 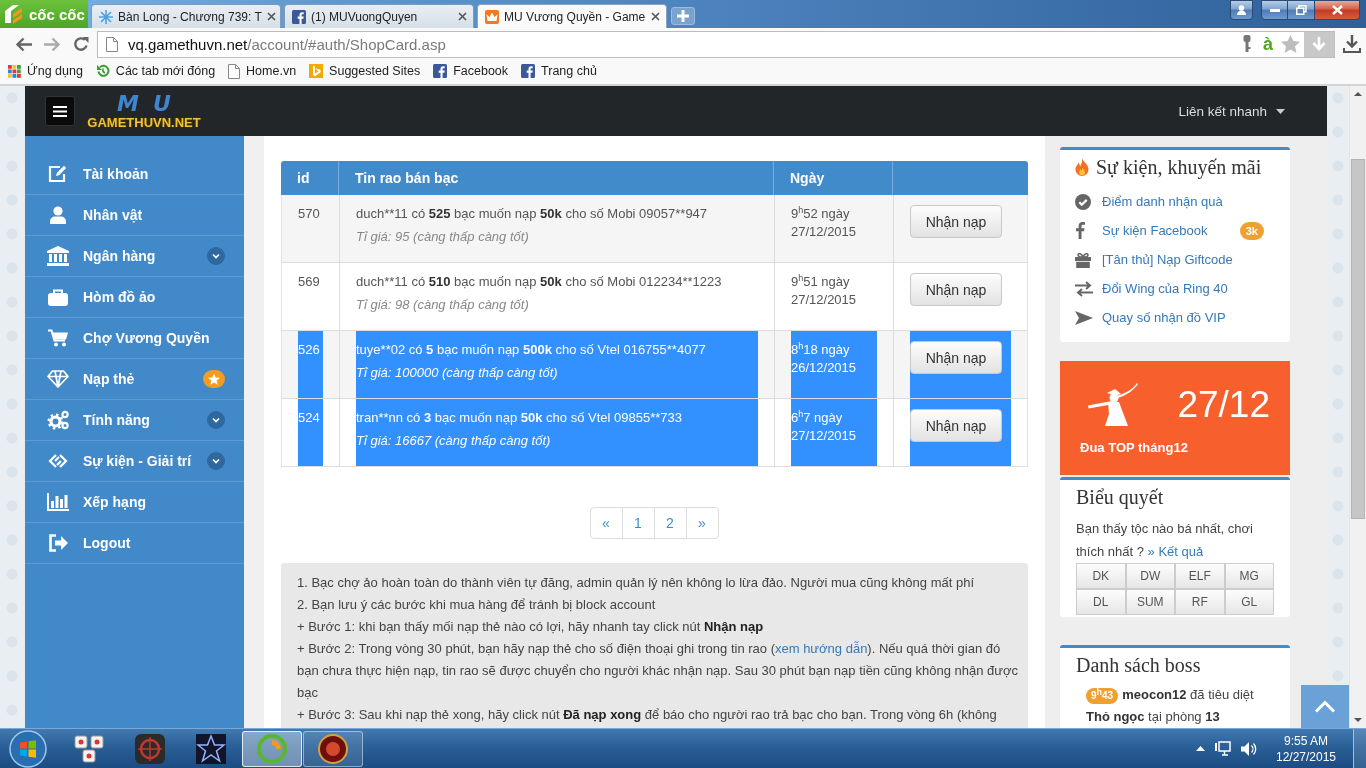 What do you see at coordinates (1149, 201) in the screenshot?
I see `event-link: Điểm danh nhận quà` at bounding box center [1149, 201].